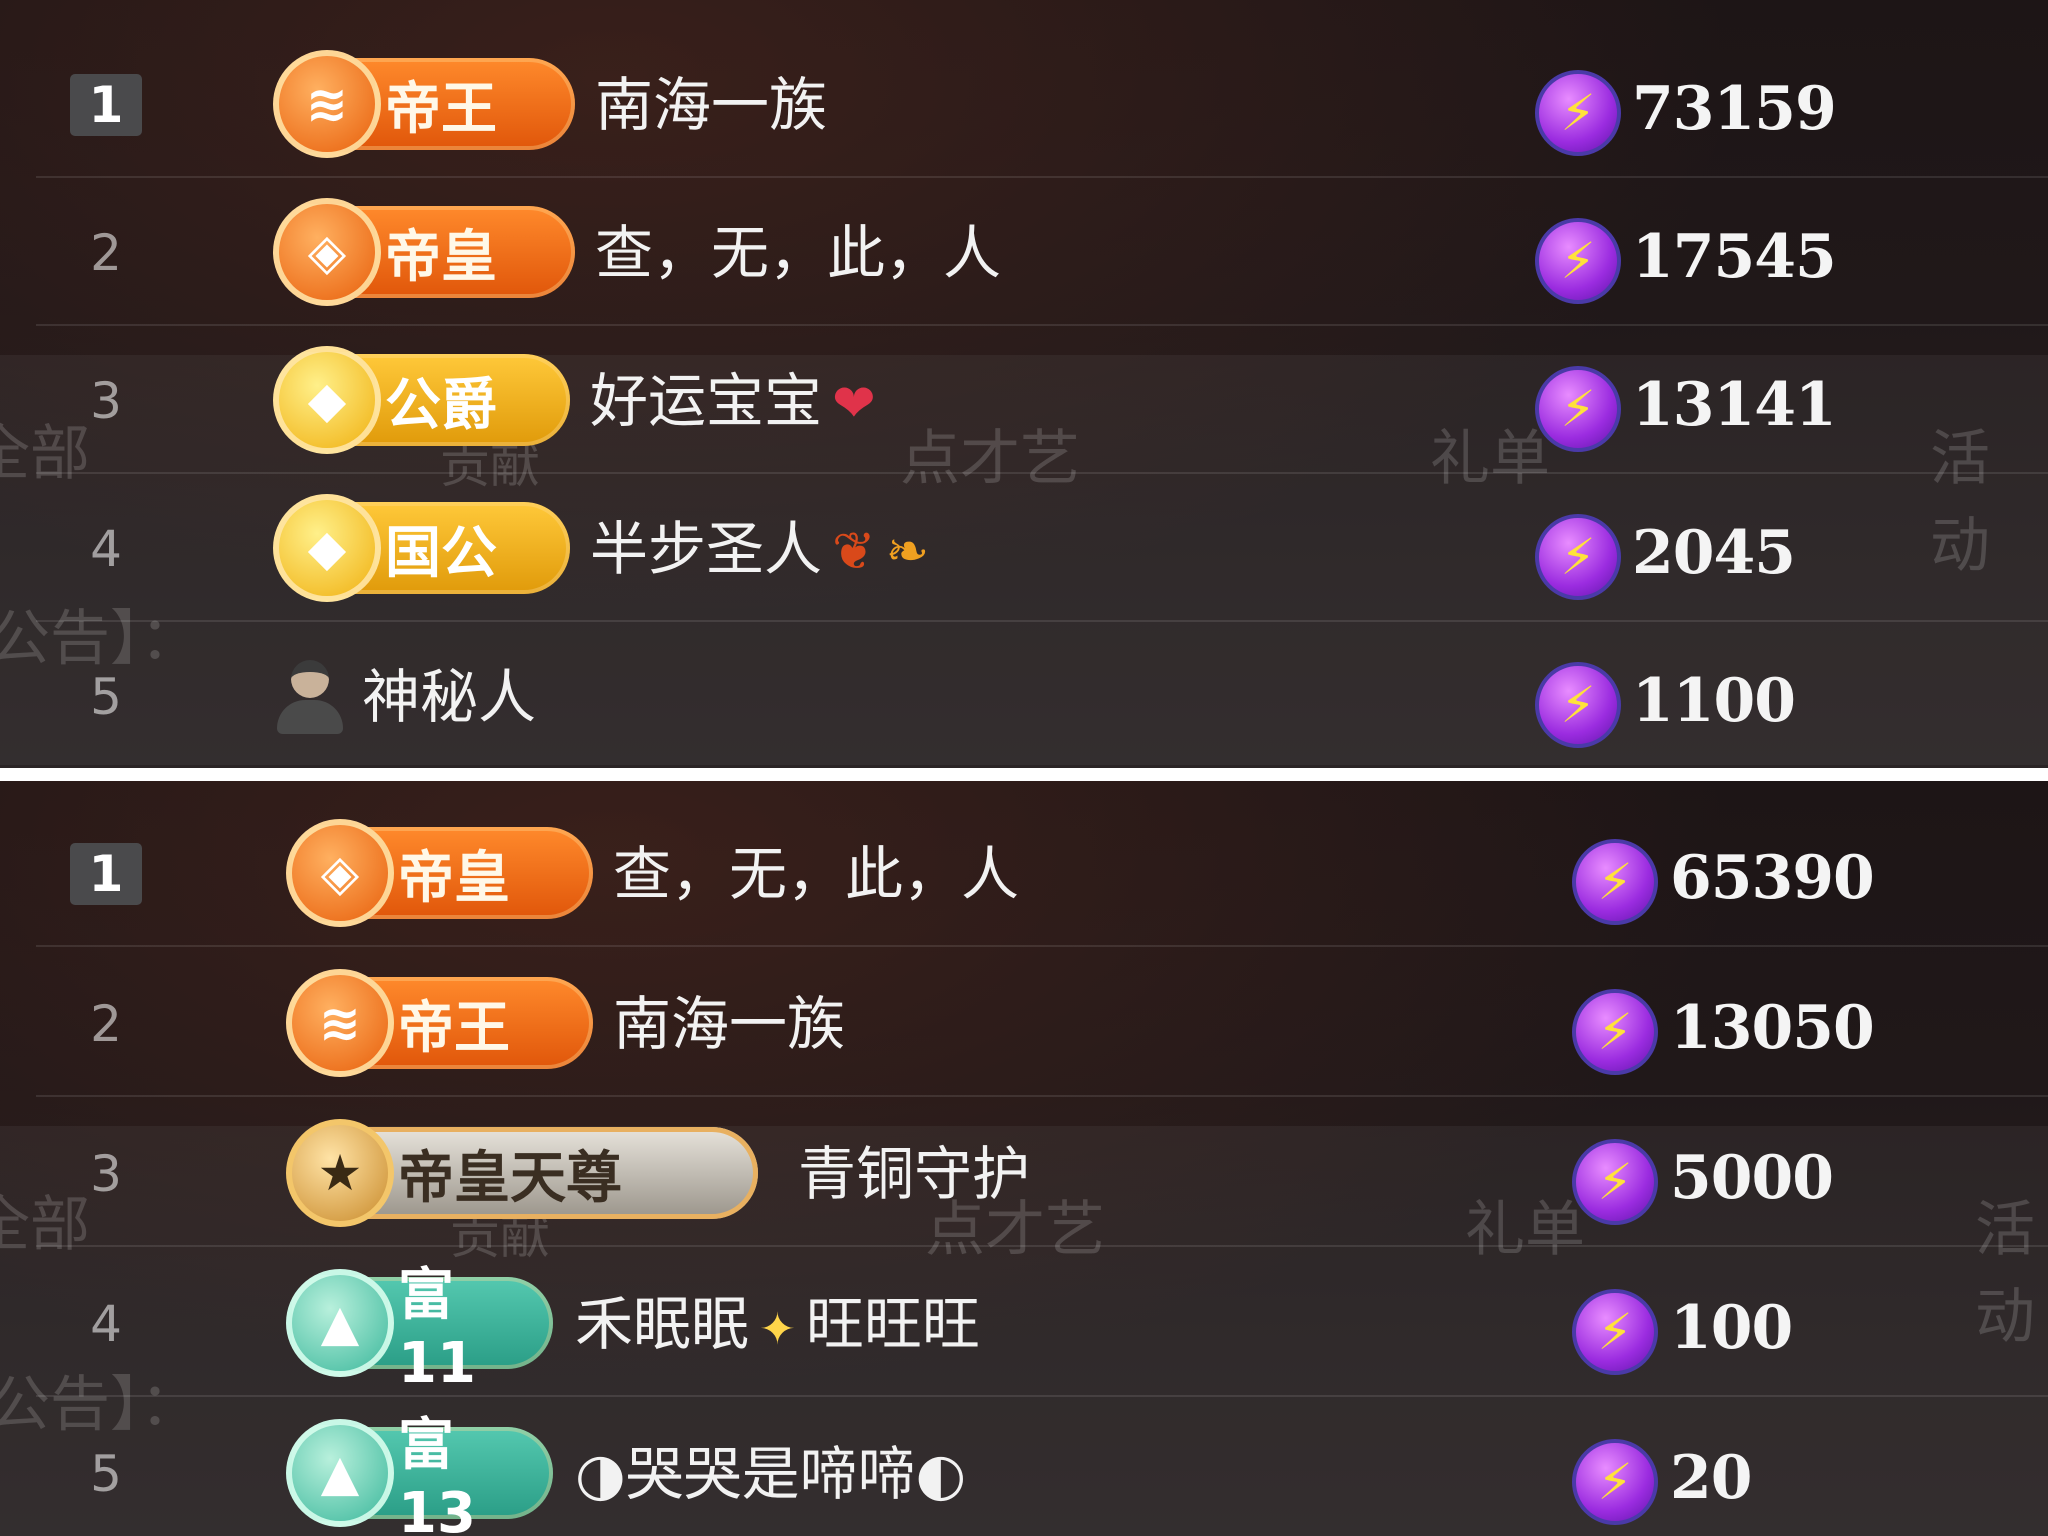  I want to click on user-nickname: 禾眠眠 ✦ 旺旺旺, so click(777, 1327).